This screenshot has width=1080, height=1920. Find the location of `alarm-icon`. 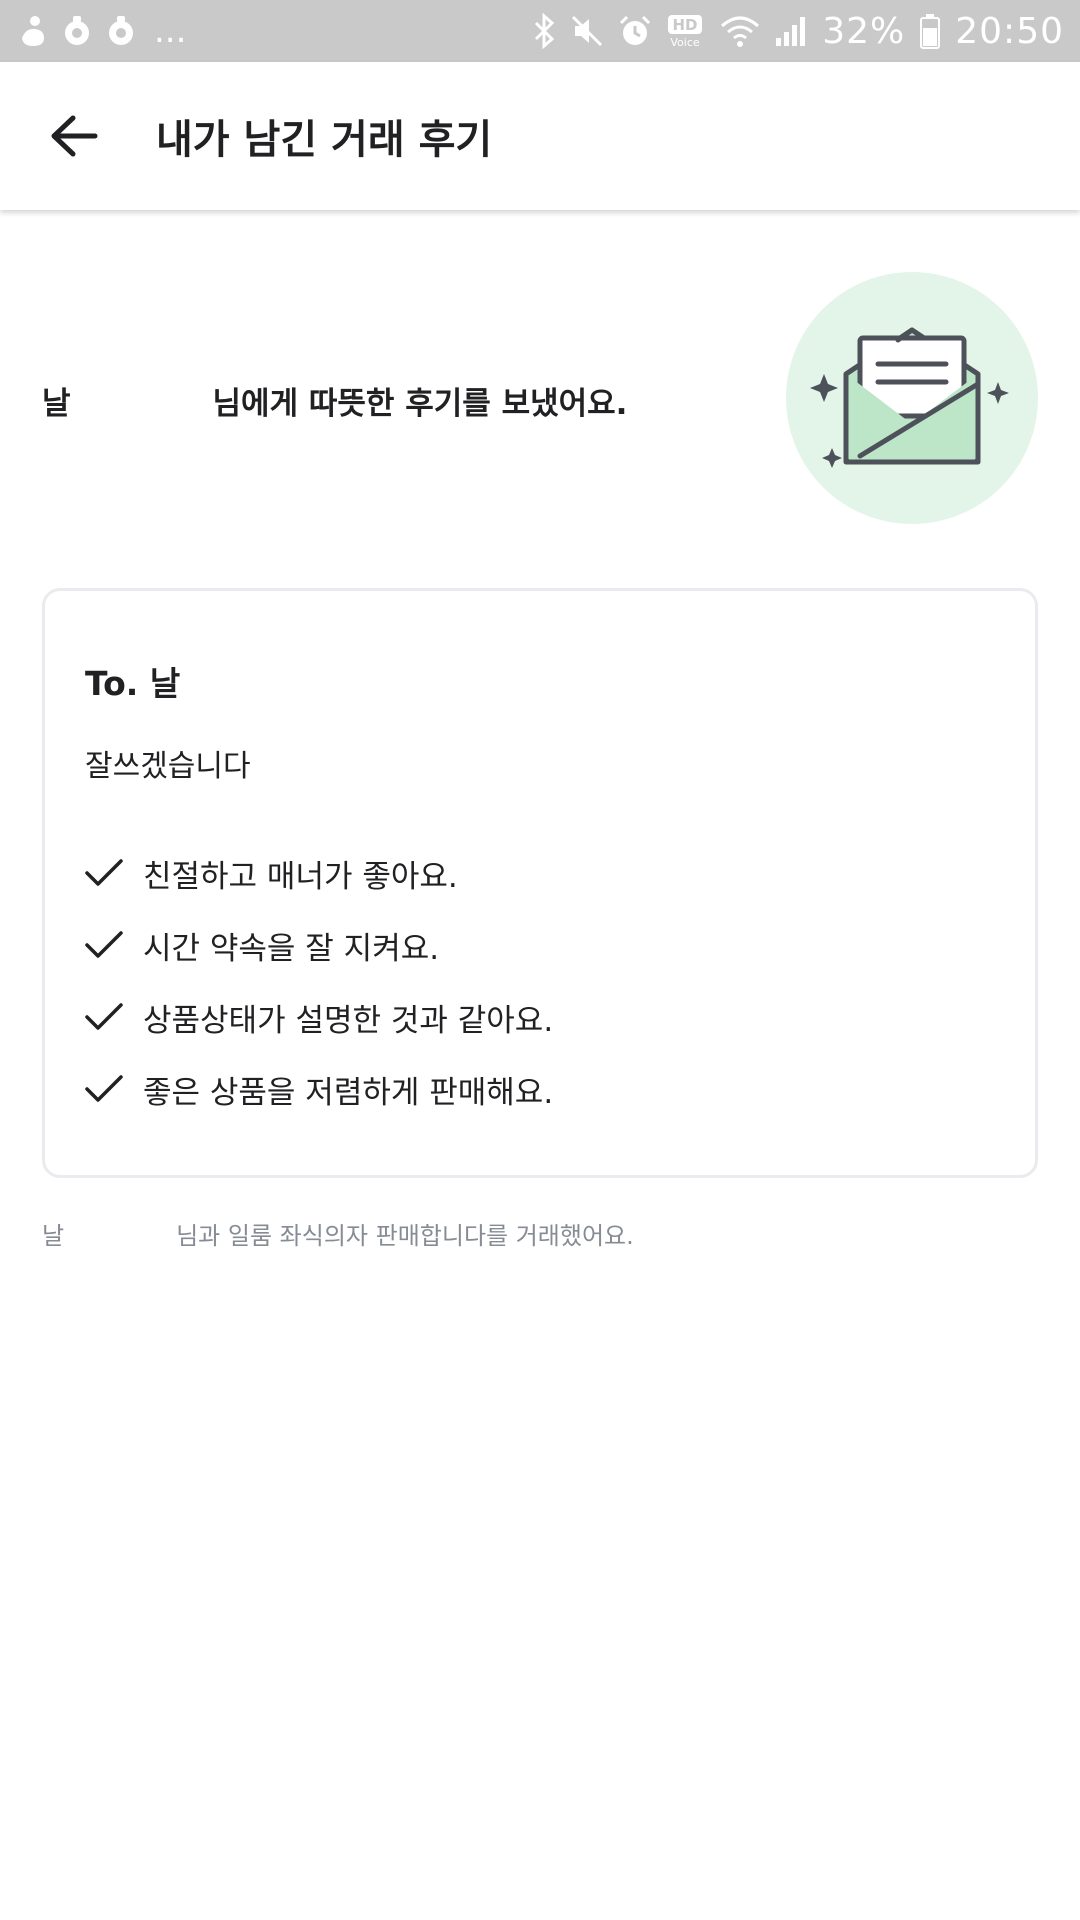

alarm-icon is located at coordinates (635, 31).